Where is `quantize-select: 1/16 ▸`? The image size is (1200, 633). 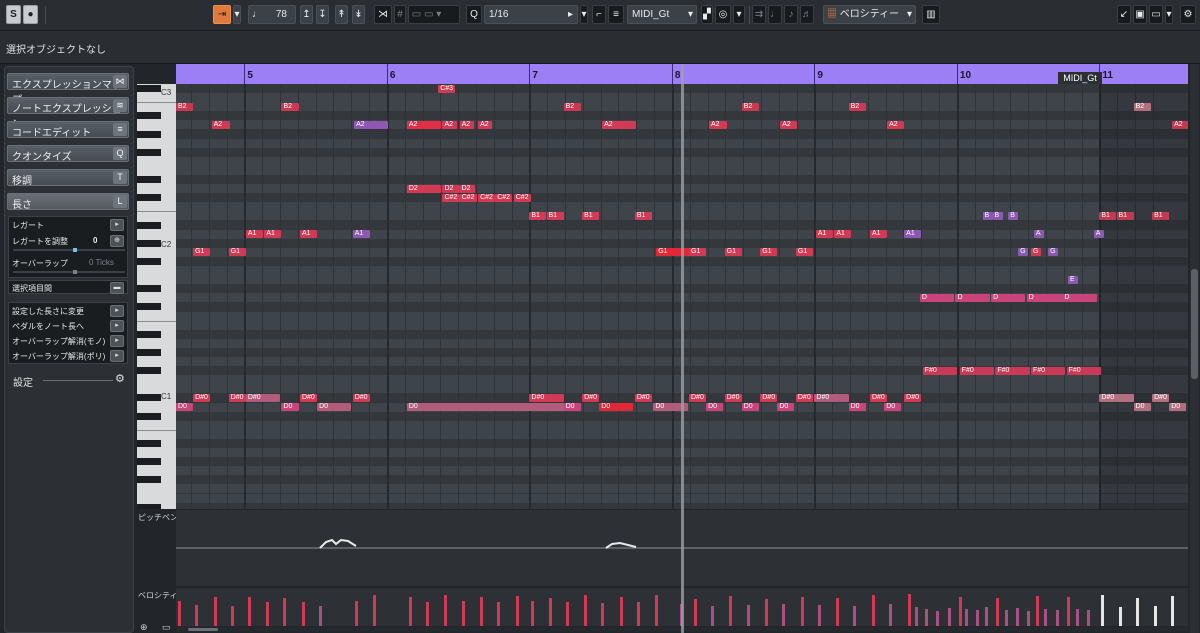
quantize-select: 1/16 ▸ is located at coordinates (531, 14).